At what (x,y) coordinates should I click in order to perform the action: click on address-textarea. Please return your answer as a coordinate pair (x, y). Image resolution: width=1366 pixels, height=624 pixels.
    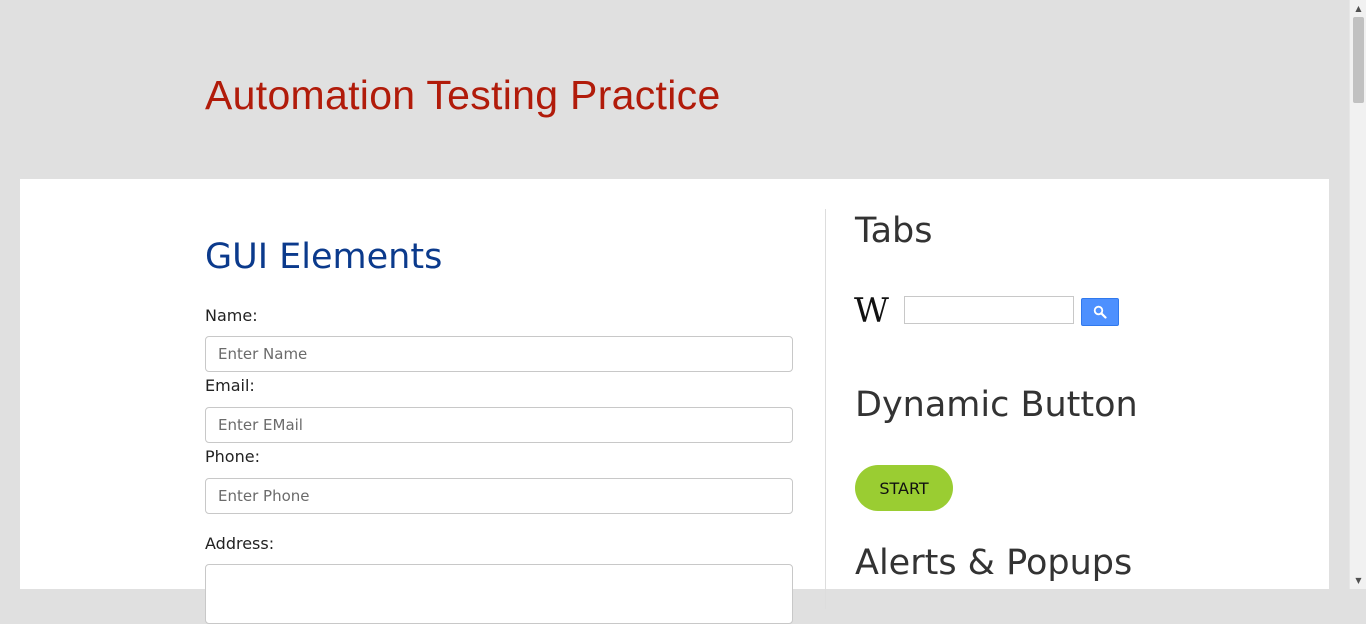
    Looking at the image, I should click on (499, 594).